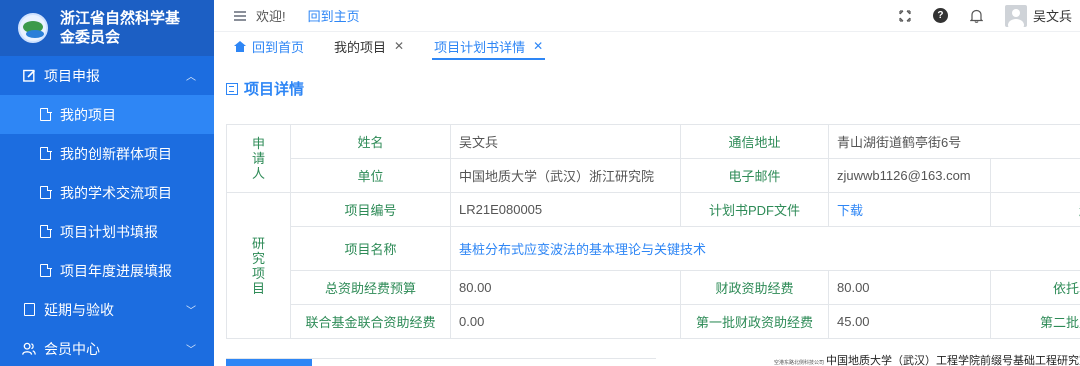 This screenshot has width=1080, height=366. I want to click on applicant-group-label: 申请人, so click(258, 158).